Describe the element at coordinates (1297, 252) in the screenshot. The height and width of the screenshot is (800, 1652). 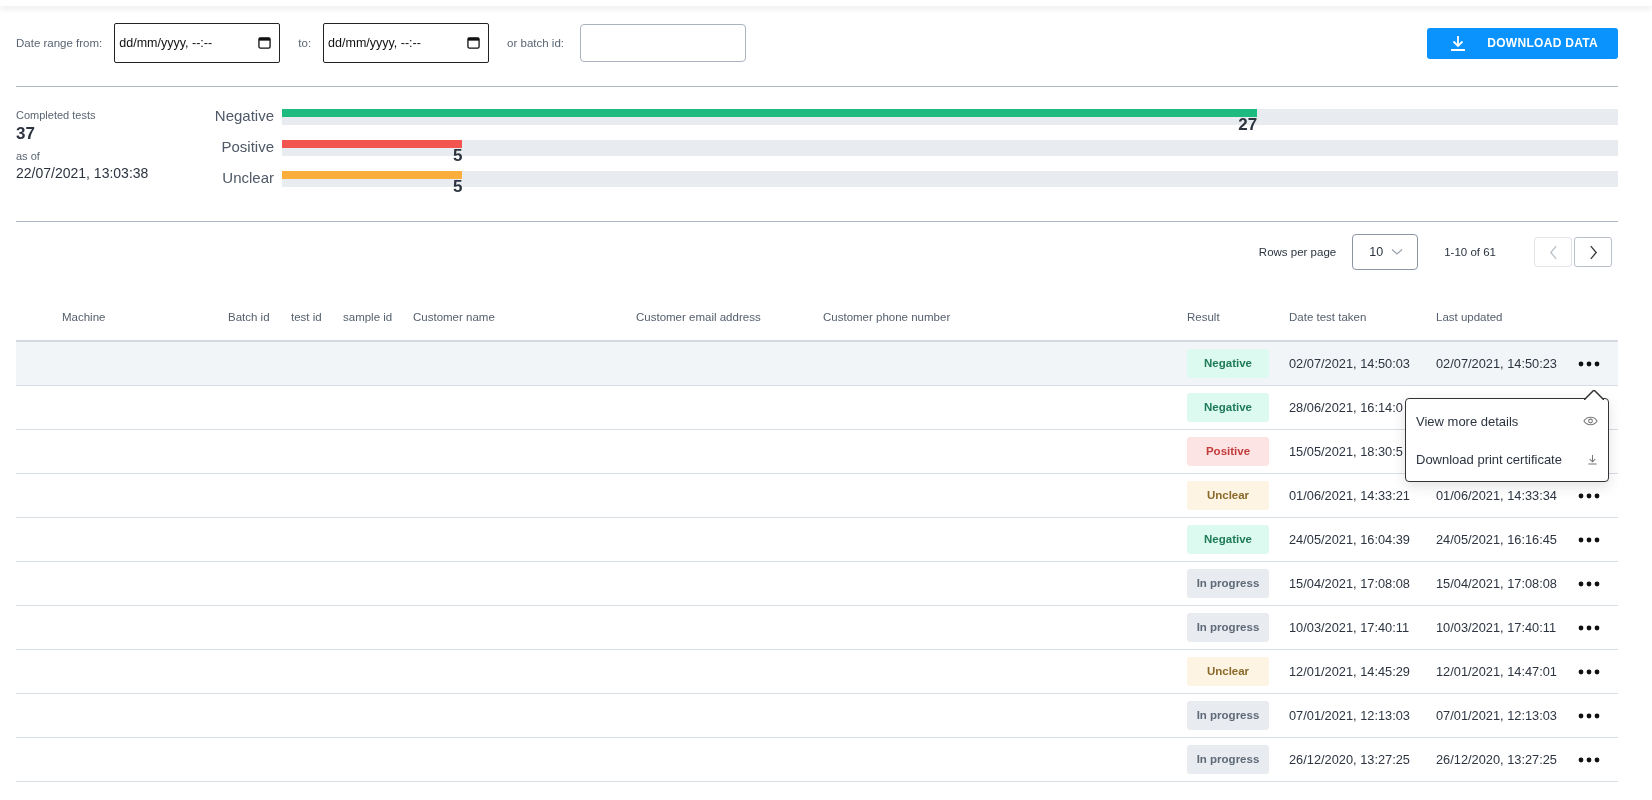
I see `rows-per-page-label: Rows per page` at that location.